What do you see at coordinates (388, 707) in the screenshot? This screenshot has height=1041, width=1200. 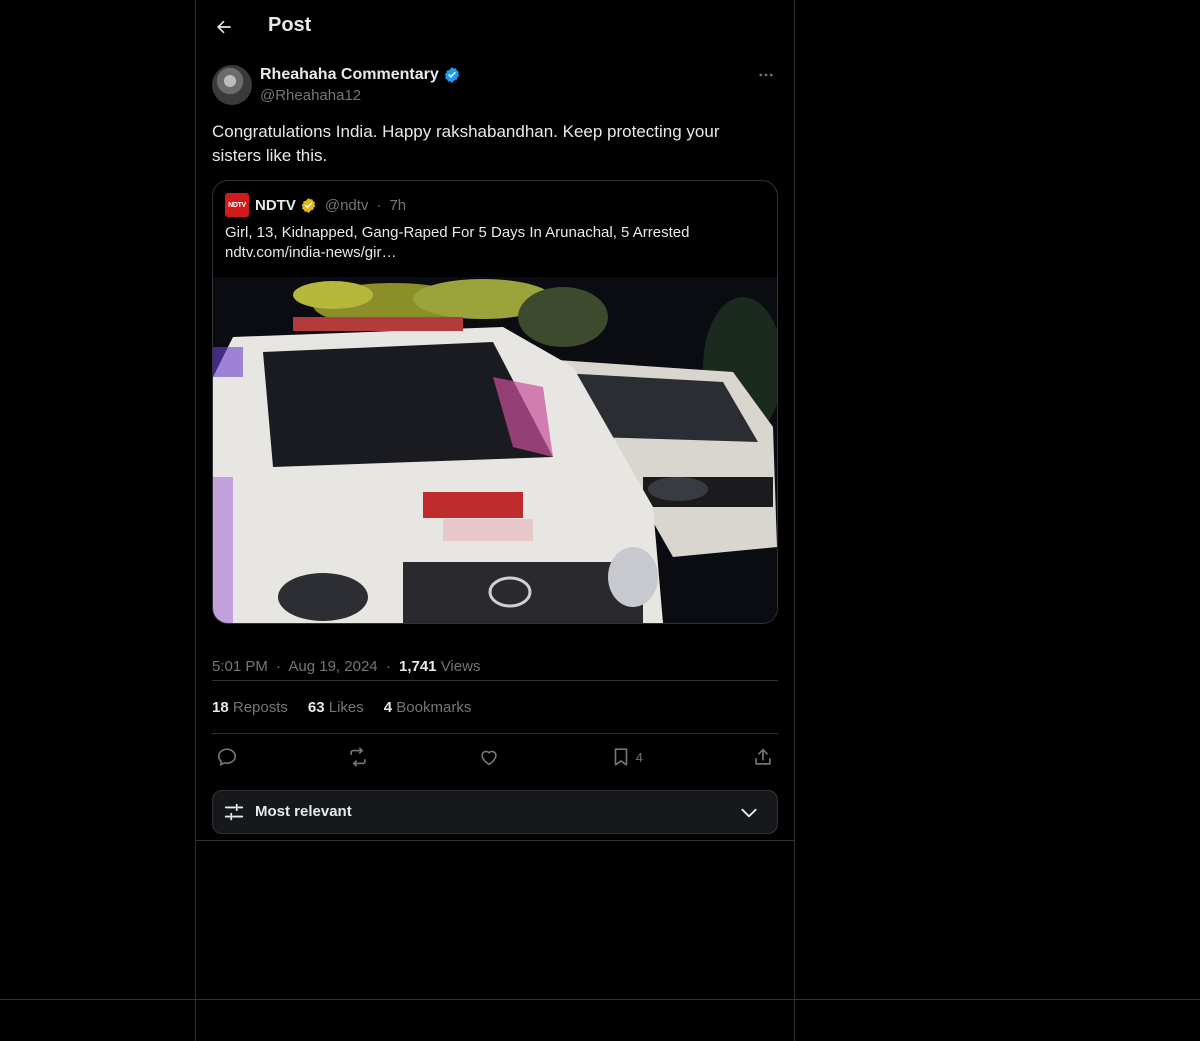 I see `bookmarks-count: 4` at bounding box center [388, 707].